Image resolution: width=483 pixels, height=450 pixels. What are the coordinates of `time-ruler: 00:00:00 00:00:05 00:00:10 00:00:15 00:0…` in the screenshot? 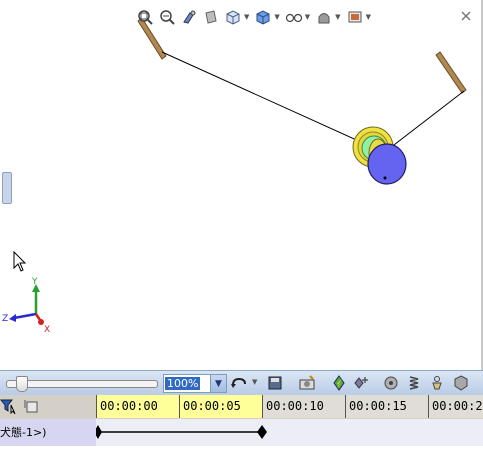 It's located at (289, 406).